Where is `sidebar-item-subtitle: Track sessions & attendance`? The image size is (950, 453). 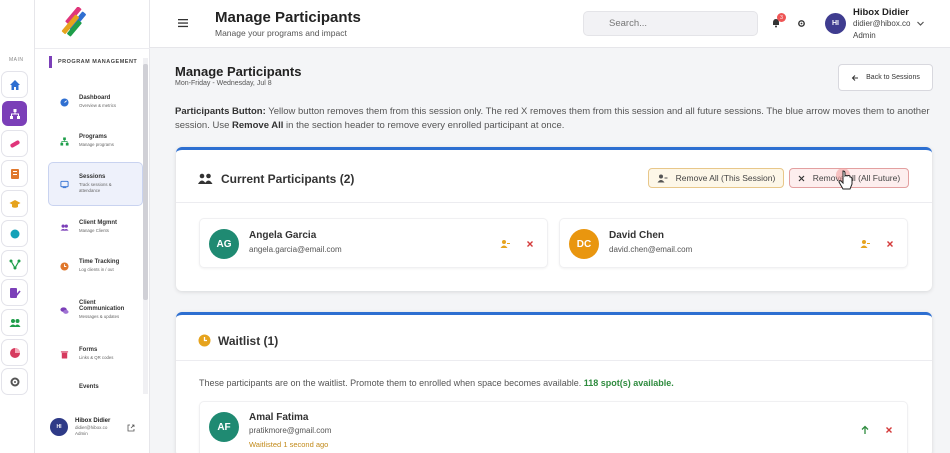 sidebar-item-subtitle: Track sessions & attendance is located at coordinates (95, 187).